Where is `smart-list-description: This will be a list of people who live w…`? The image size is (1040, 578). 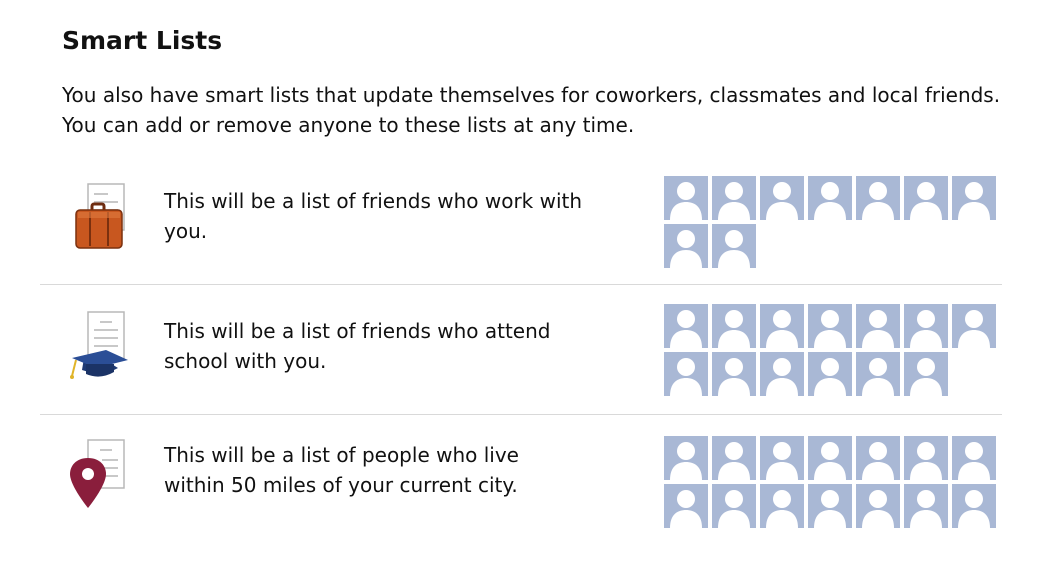
smart-list-description: This will be a list of people who live w… is located at coordinates (341, 470).